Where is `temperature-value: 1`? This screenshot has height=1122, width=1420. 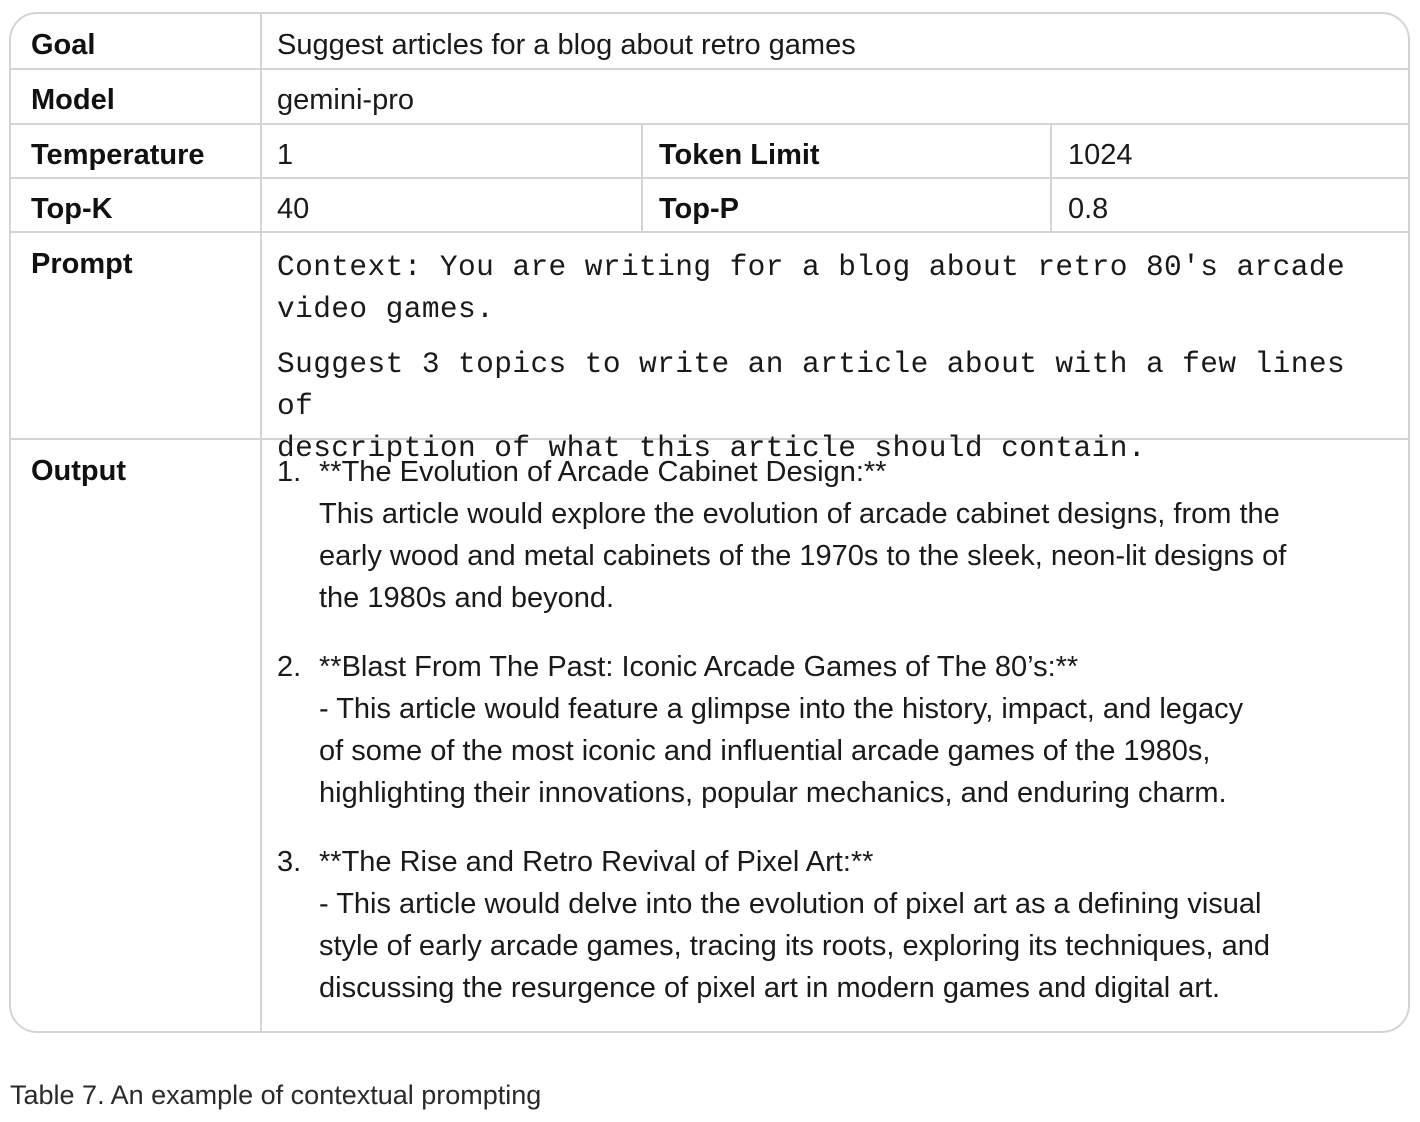 temperature-value: 1 is located at coordinates (285, 155).